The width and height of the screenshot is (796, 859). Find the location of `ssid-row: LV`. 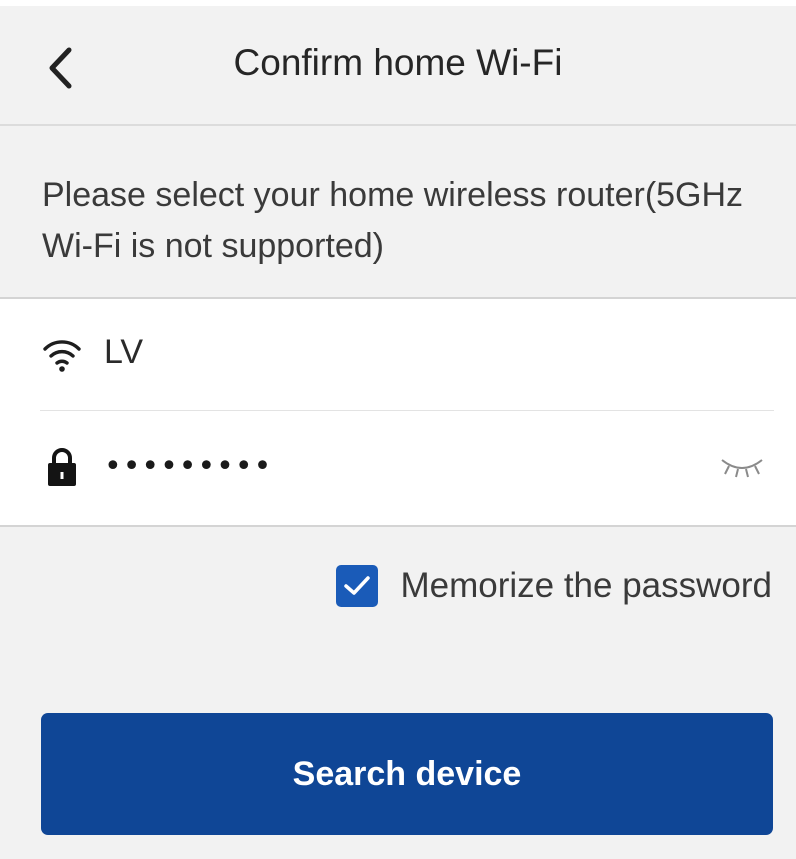

ssid-row: LV is located at coordinates (407, 355).